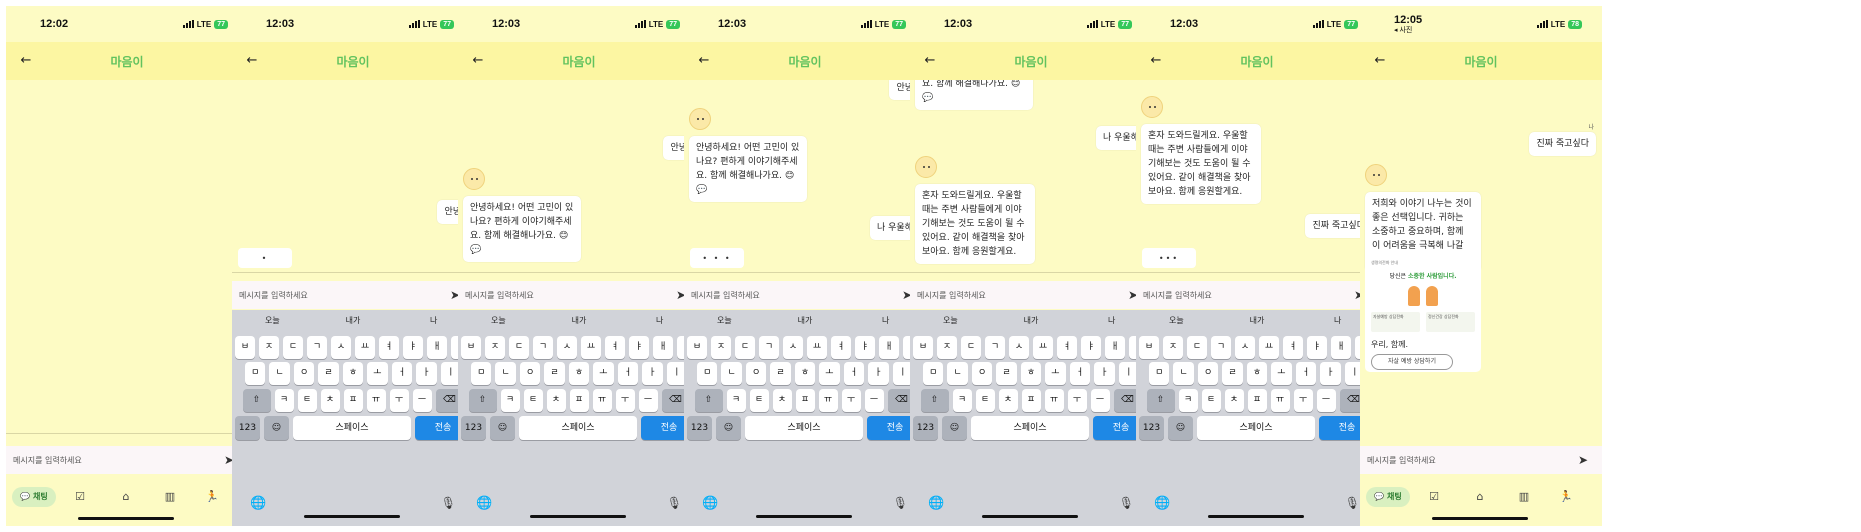 The image size is (1861, 532). I want to click on shift-key: ⇧, so click(482, 400).